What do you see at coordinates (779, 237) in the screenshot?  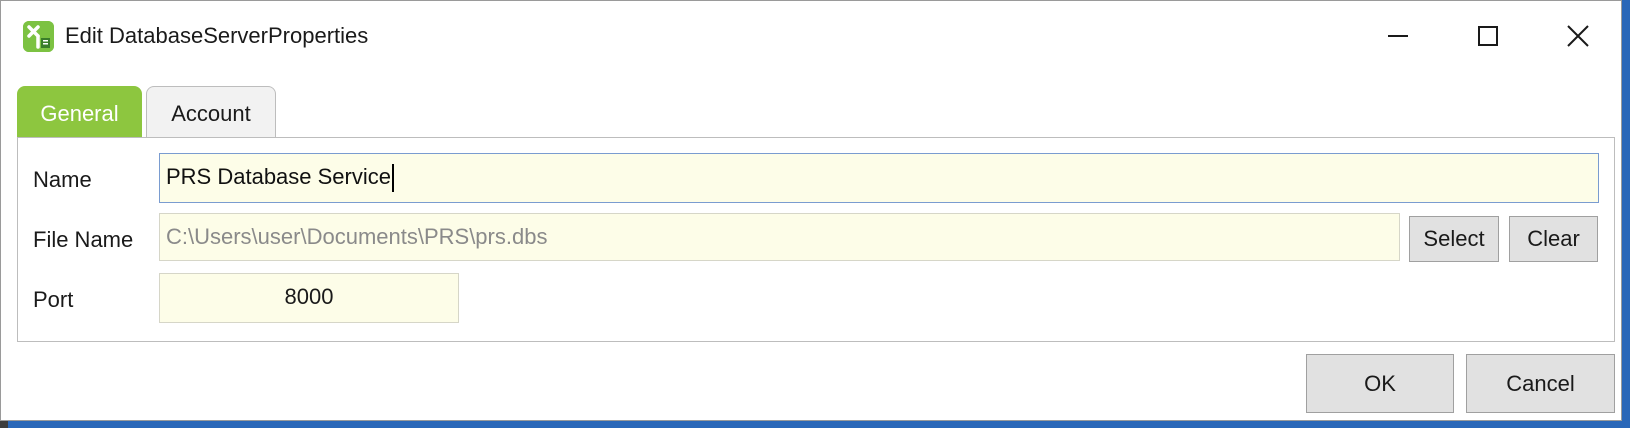 I see `file-name-input: C:\Users\user\Documents\PRS\prs.dbs` at bounding box center [779, 237].